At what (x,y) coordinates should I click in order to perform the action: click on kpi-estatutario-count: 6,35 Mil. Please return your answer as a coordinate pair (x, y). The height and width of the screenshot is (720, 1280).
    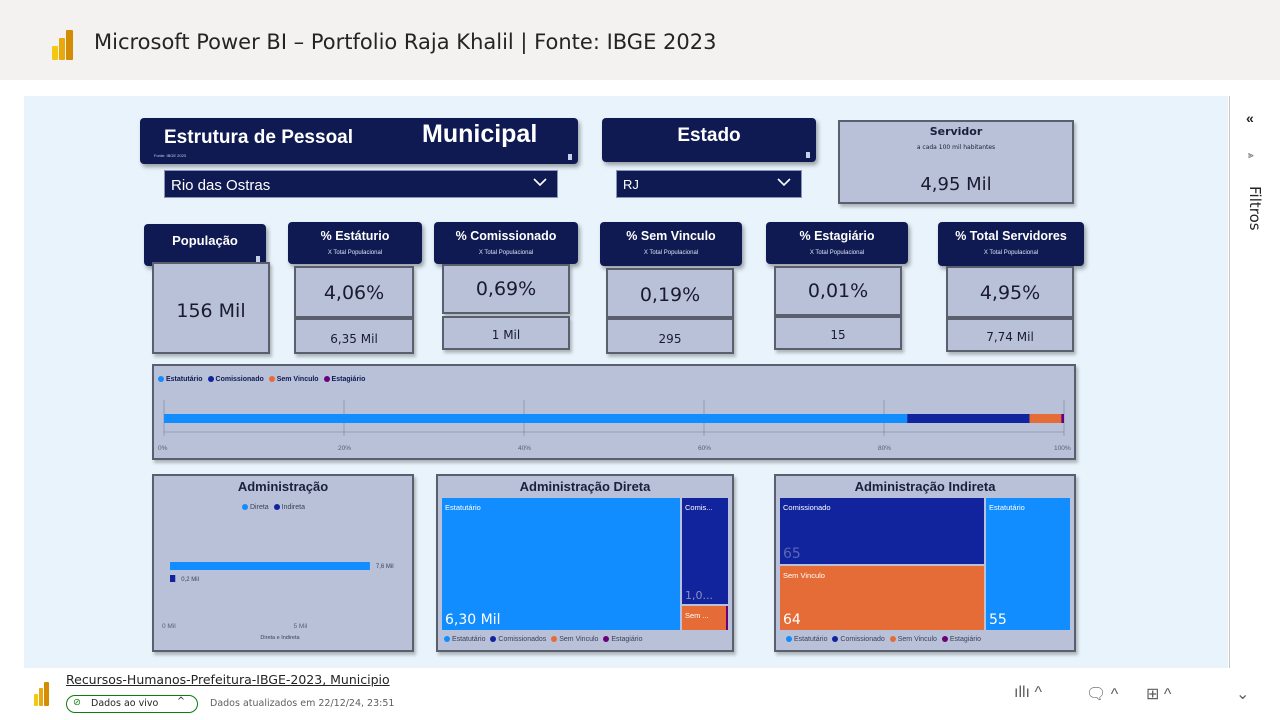
    Looking at the image, I should click on (354, 339).